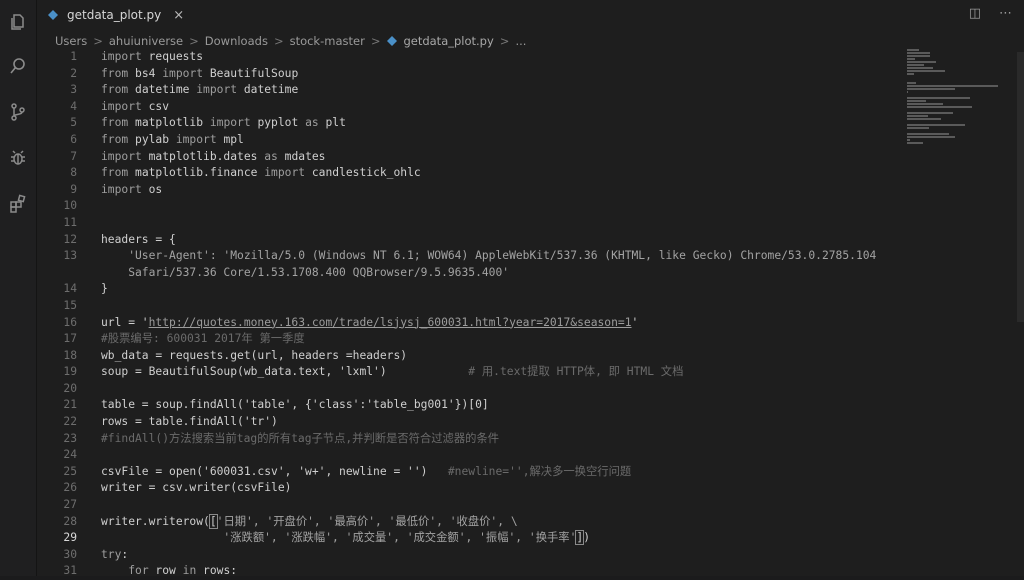 The width and height of the screenshot is (1024, 580). I want to click on line-number: 13, so click(70, 256).